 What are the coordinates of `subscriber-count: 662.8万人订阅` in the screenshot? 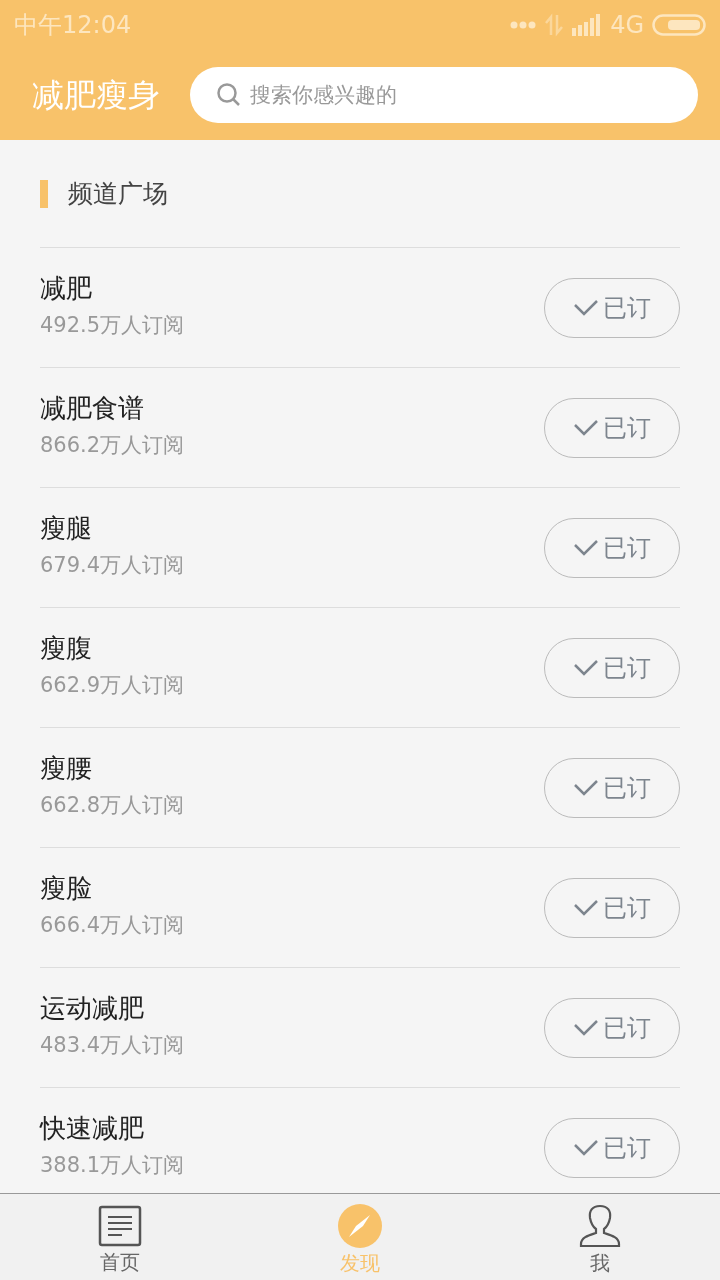 It's located at (112, 806).